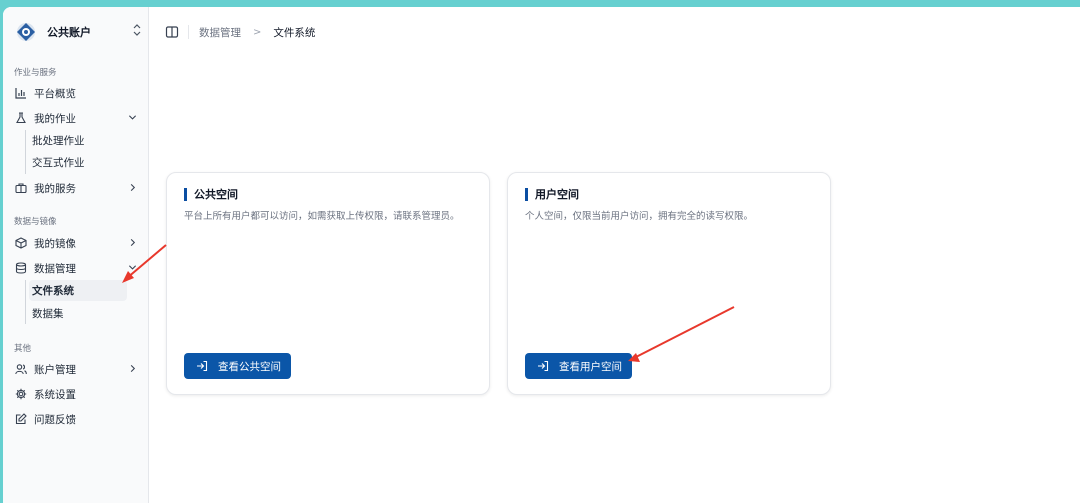  What do you see at coordinates (21, 188) in the screenshot?
I see `briefcase-icon` at bounding box center [21, 188].